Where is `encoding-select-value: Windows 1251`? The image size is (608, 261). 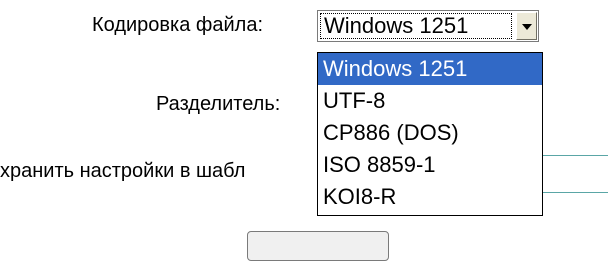 encoding-select-value: Windows 1251 is located at coordinates (416, 26).